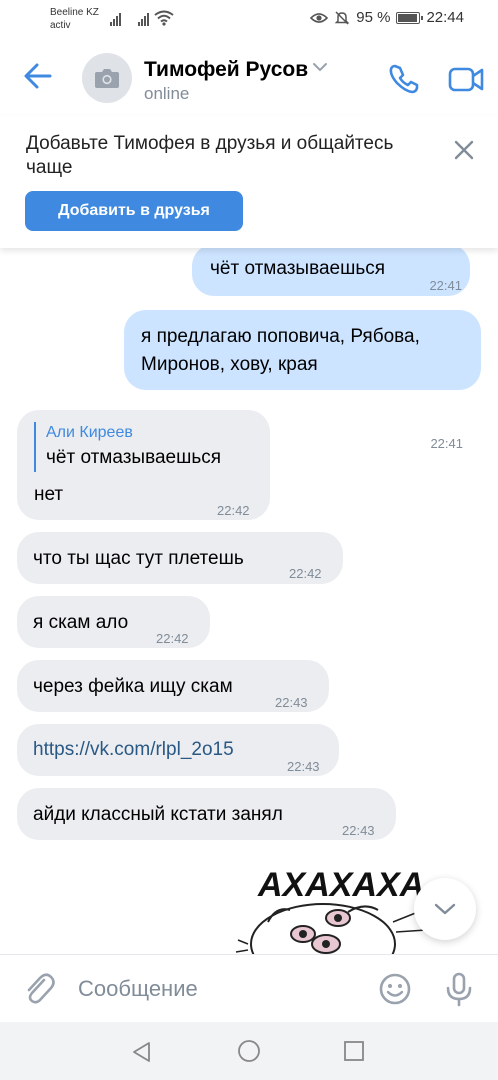 The image size is (498, 1080). Describe the element at coordinates (74, 12) in the screenshot. I see `carrier-name: Beeline KZ` at that location.